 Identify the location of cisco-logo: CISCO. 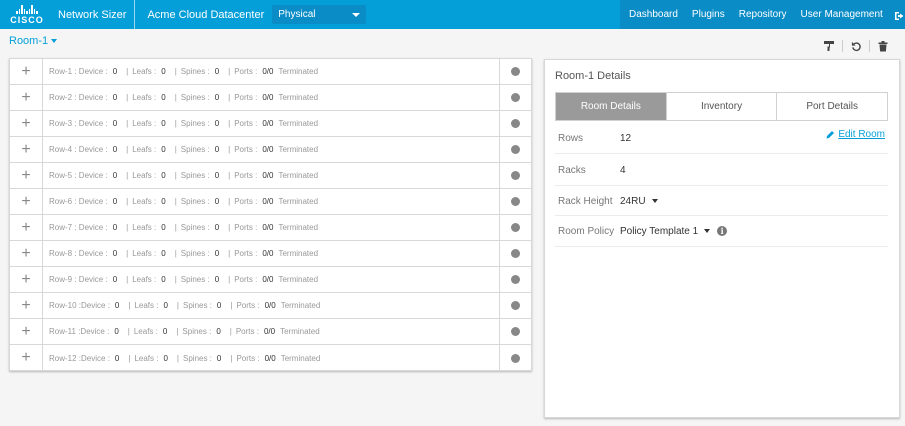
(27, 14).